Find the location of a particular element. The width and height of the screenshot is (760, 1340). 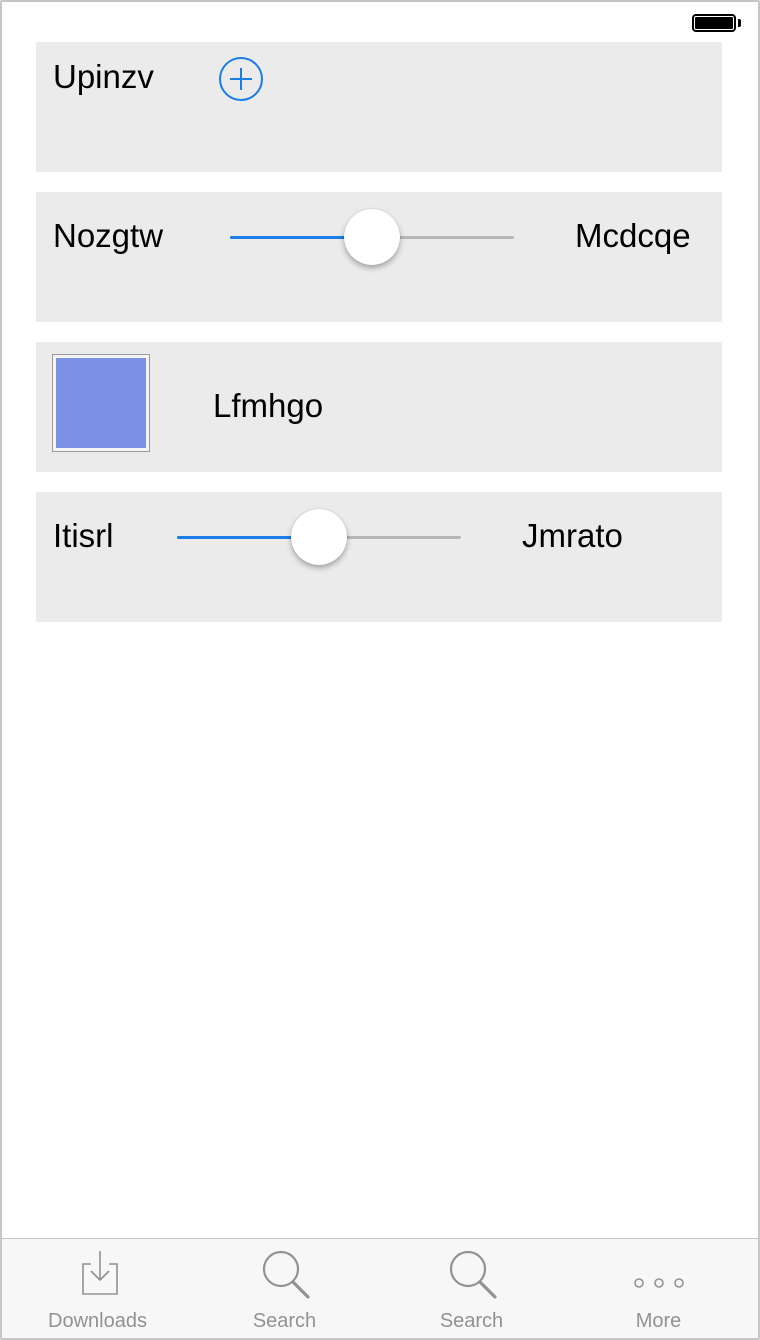

swatch-color is located at coordinates (101, 403).